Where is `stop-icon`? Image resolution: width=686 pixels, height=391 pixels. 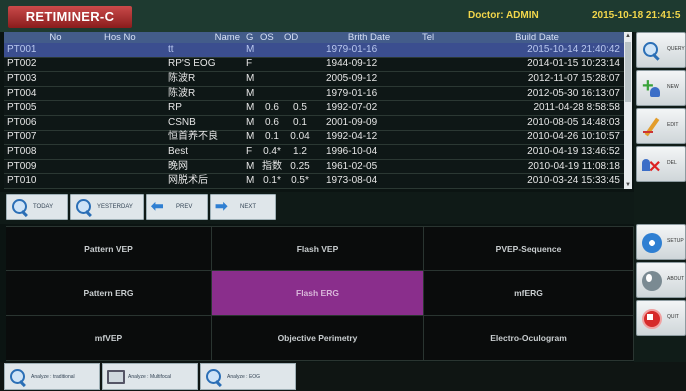 stop-icon is located at coordinates (652, 319).